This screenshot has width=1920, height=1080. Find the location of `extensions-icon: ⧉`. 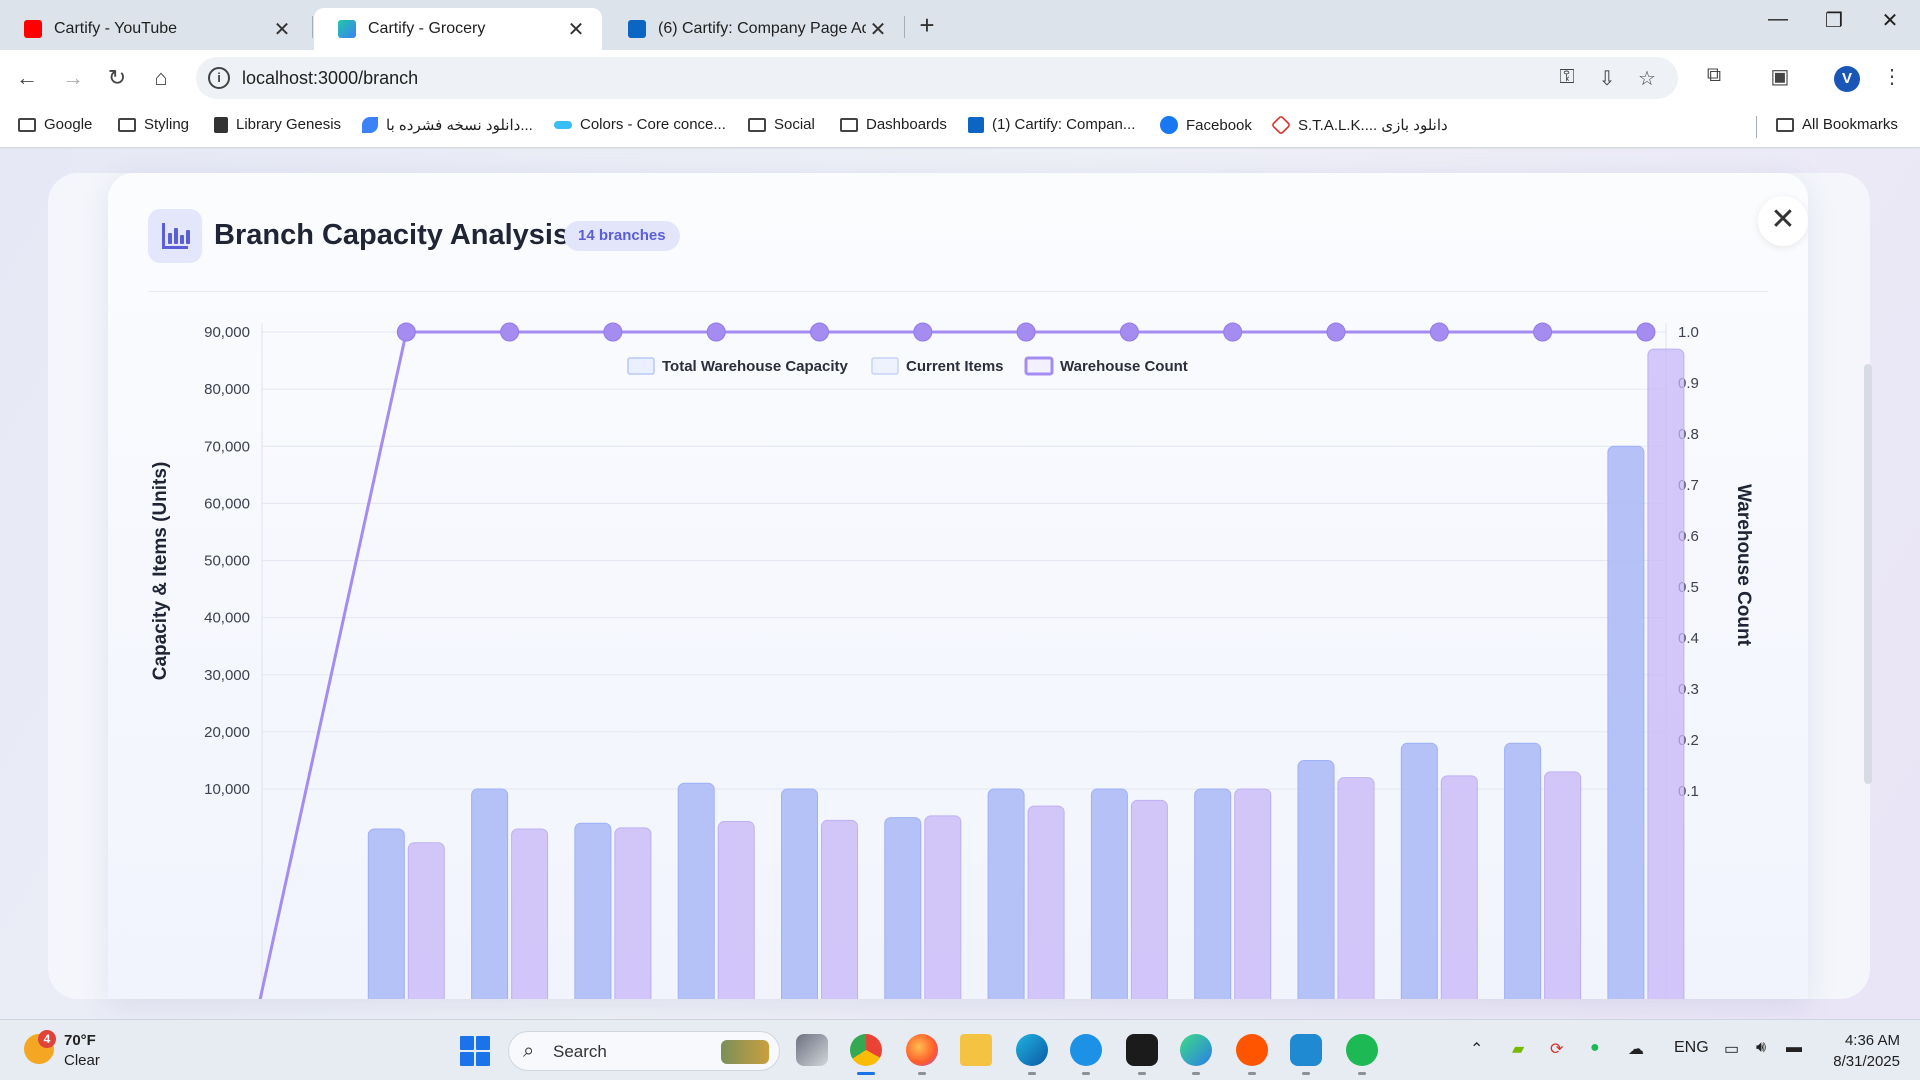

extensions-icon: ⧉ is located at coordinates (1714, 75).